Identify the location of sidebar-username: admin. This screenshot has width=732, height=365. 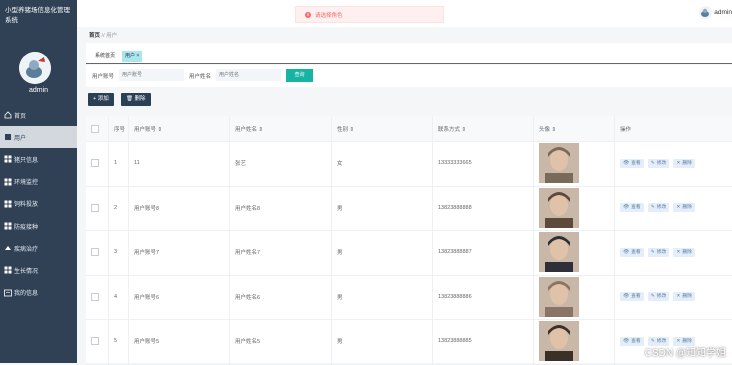
(38, 90).